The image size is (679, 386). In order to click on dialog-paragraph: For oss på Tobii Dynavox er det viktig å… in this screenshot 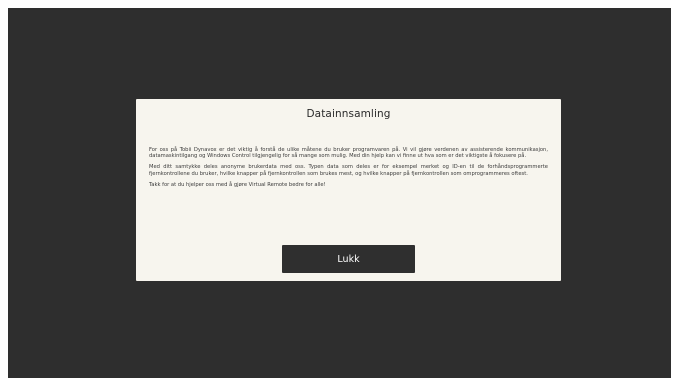, I will do `click(348, 153)`.